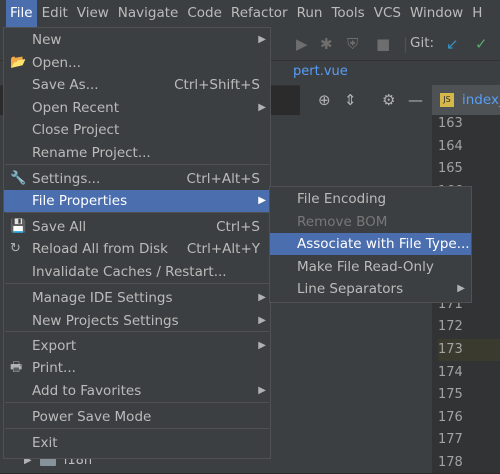 The image size is (500, 474). I want to click on editor-tab-vue: pert.vue, so click(320, 71).